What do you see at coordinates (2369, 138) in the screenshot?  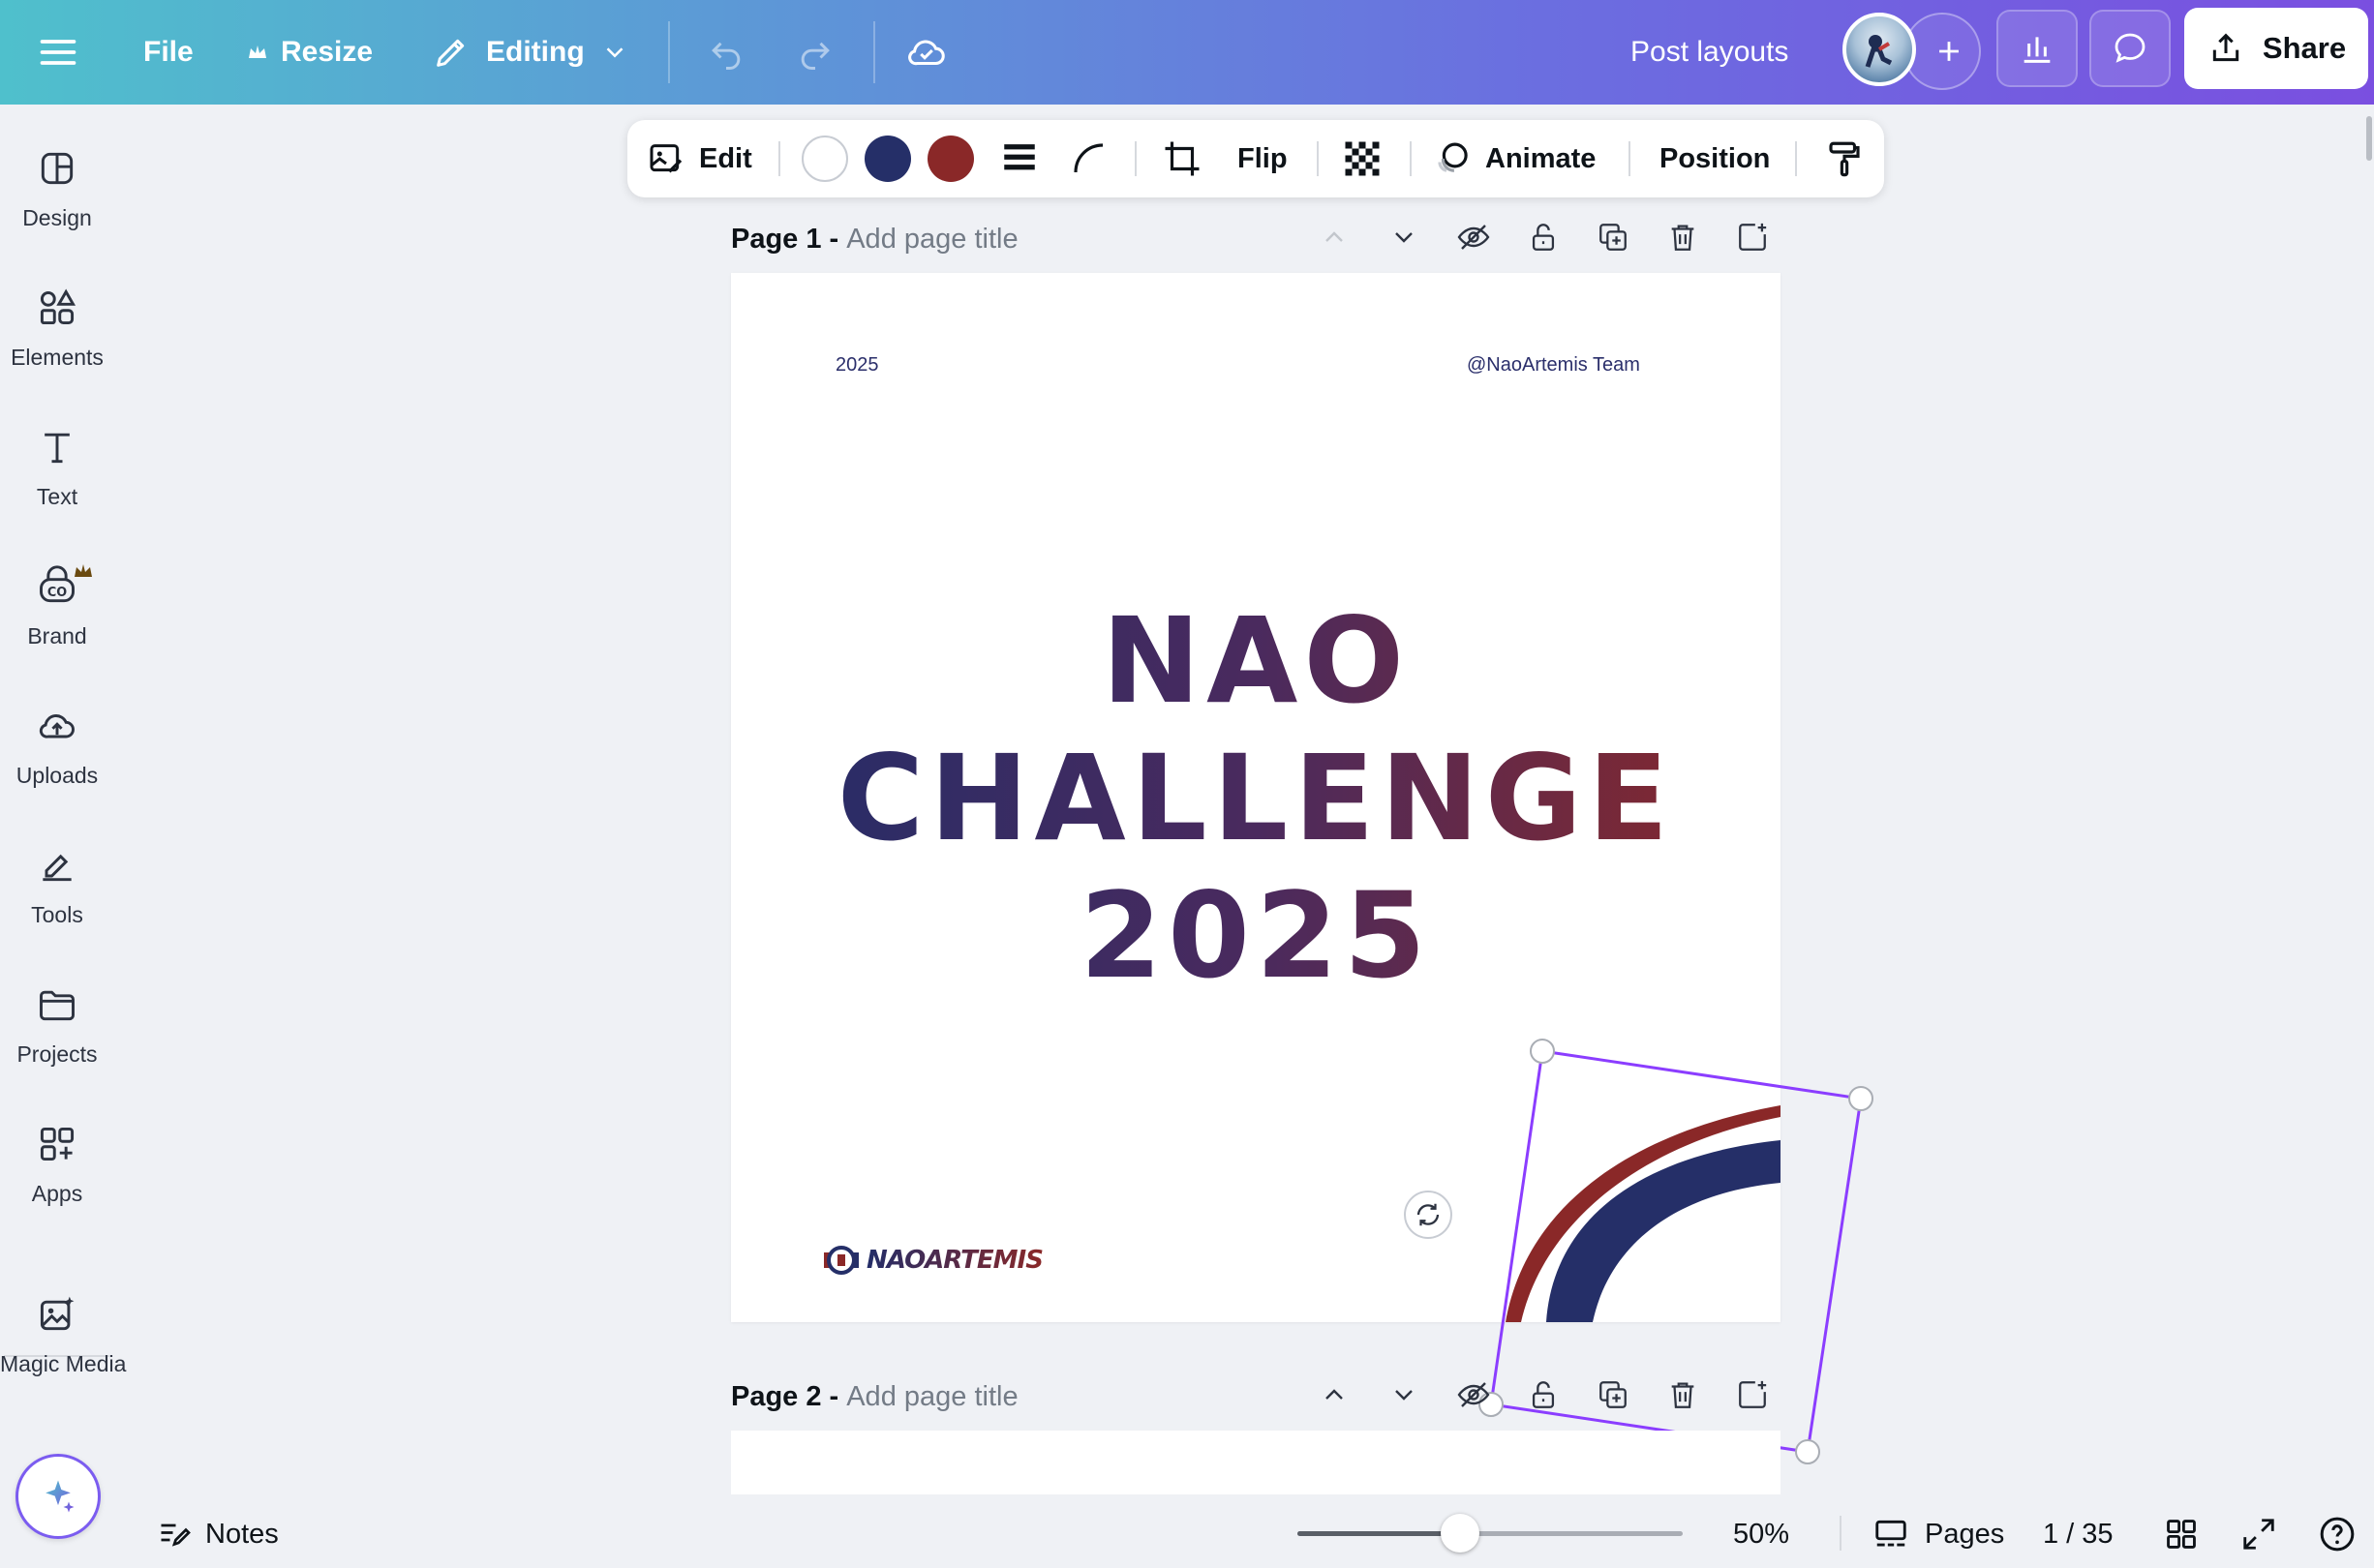 I see `vertical-scrollbar` at bounding box center [2369, 138].